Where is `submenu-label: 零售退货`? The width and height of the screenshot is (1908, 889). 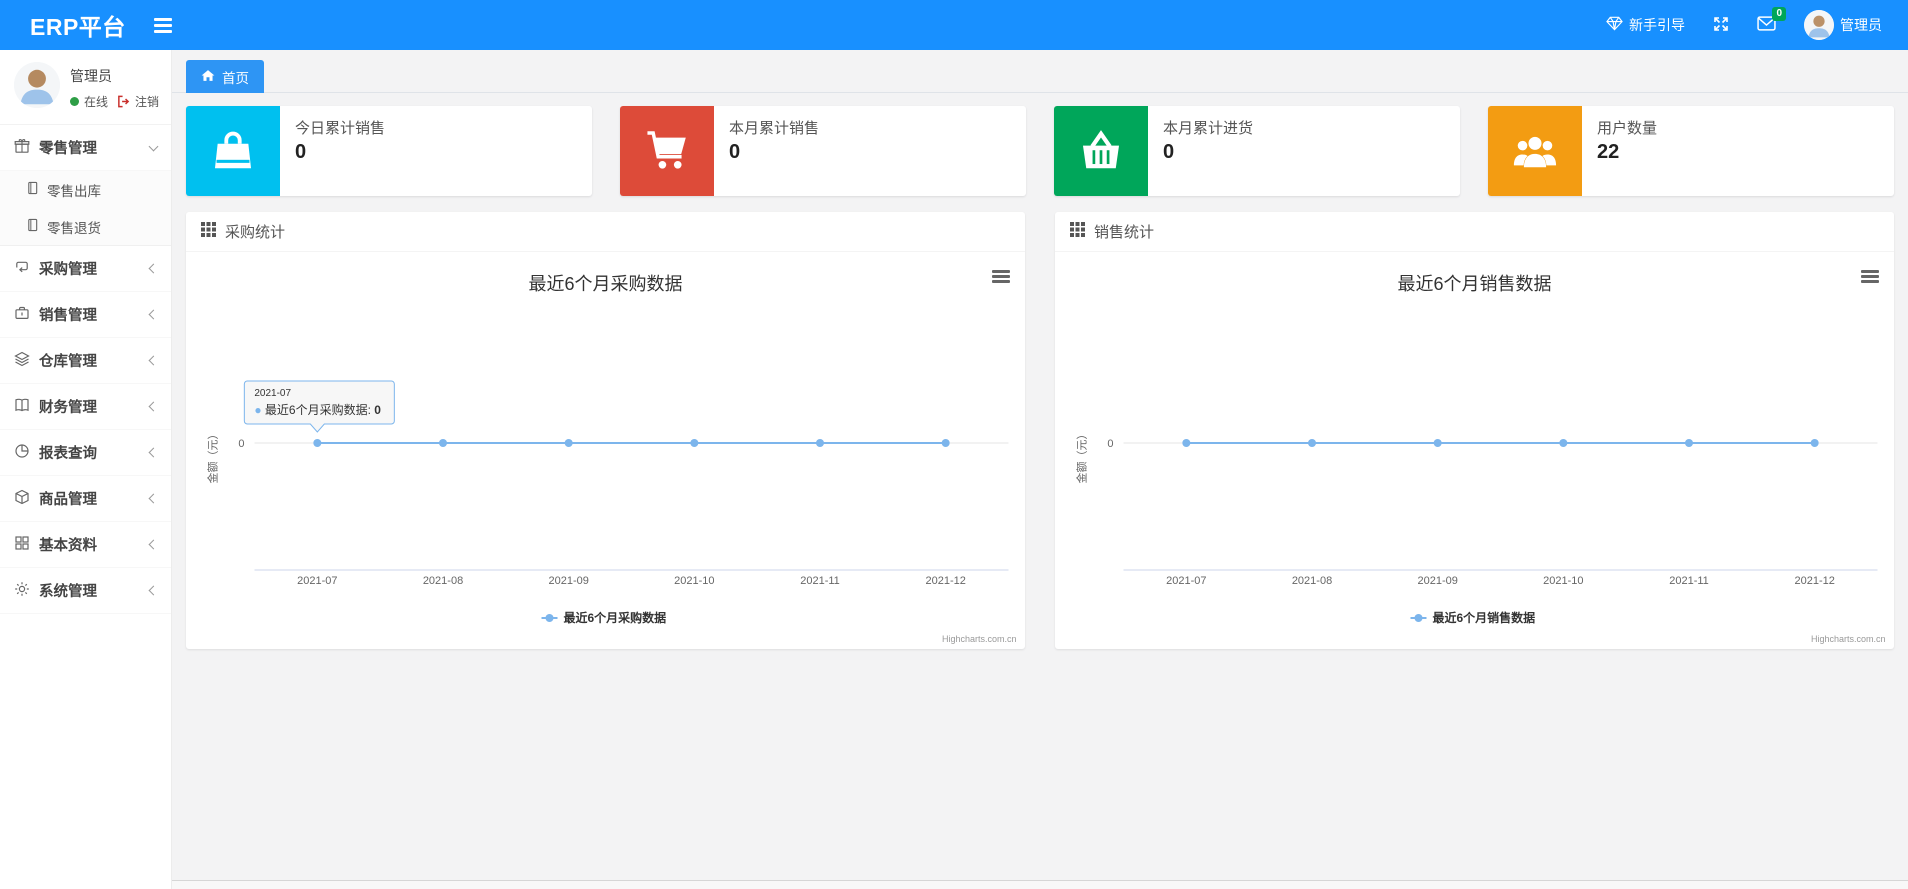
submenu-label: 零售退货 is located at coordinates (74, 228).